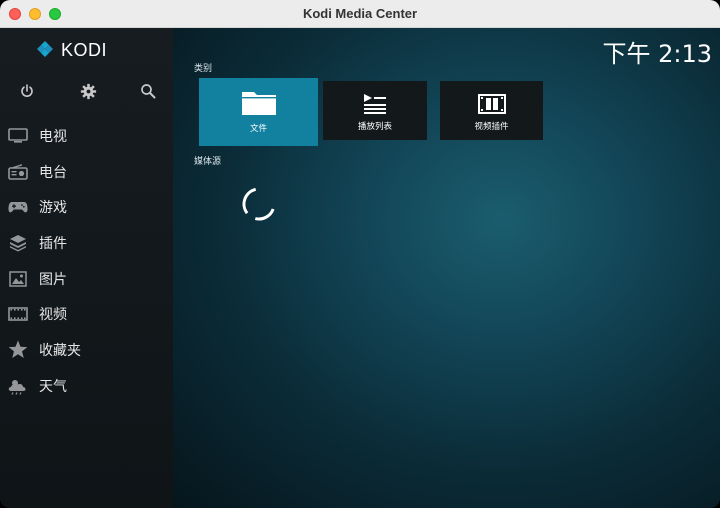  I want to click on power-icon, so click(27, 90).